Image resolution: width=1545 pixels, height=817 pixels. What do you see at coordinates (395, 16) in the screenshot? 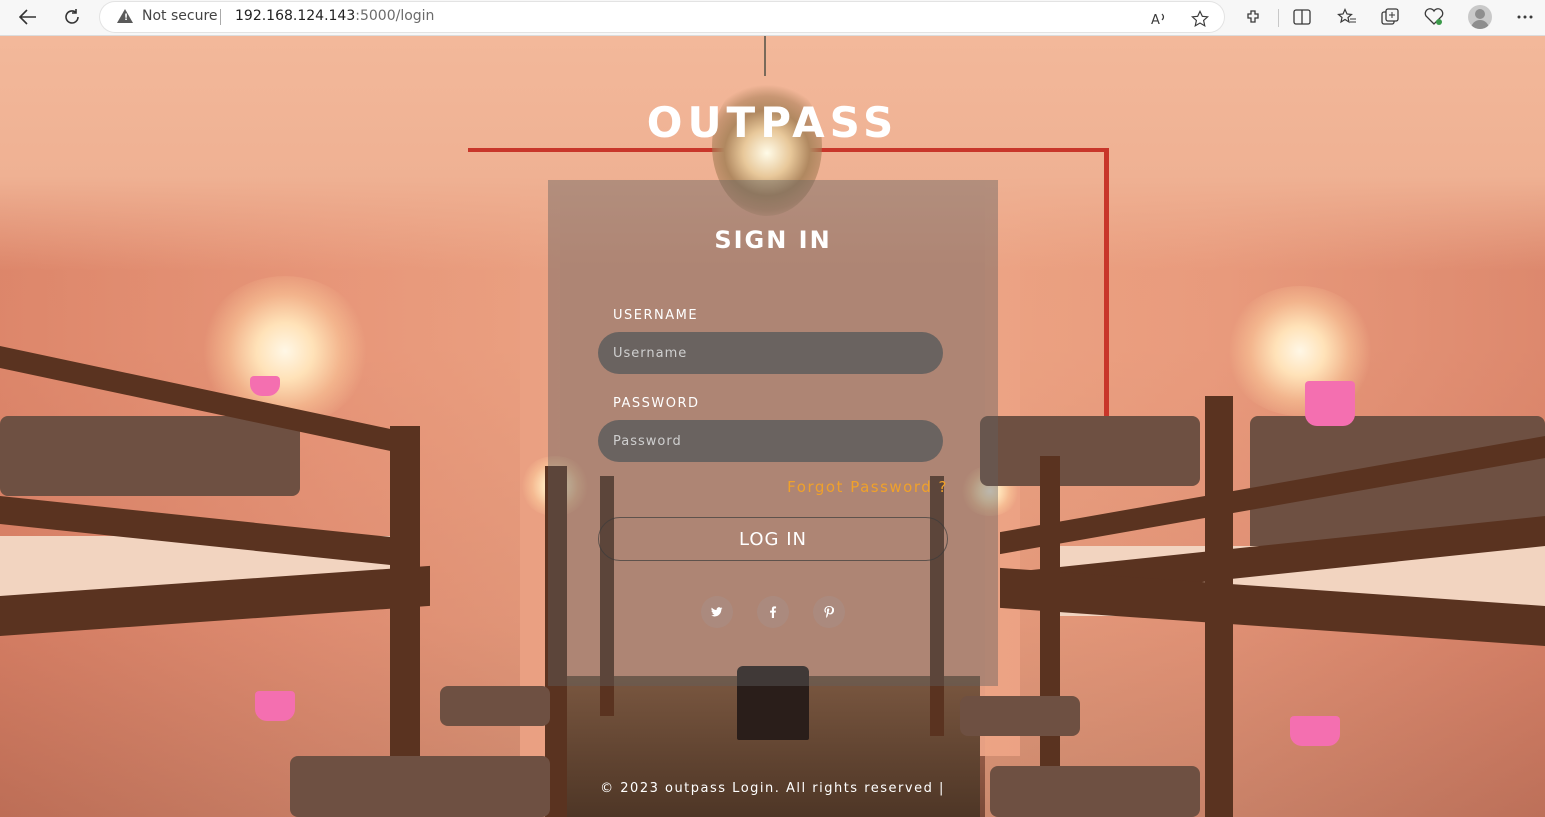
I see `url-path: :5000/login` at bounding box center [395, 16].